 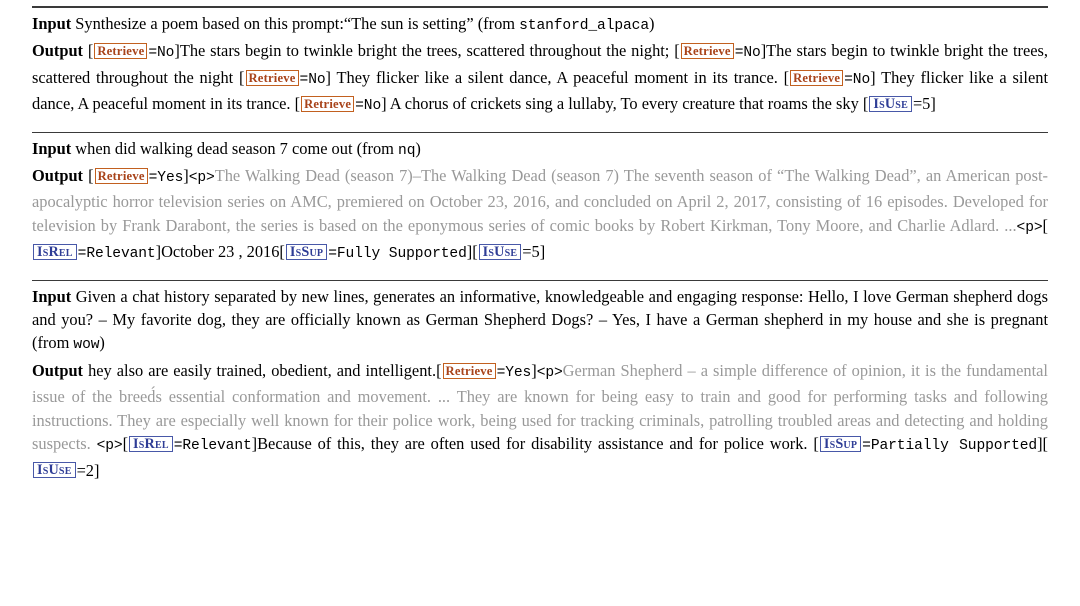 What do you see at coordinates (220, 252) in the screenshot?
I see `output-text: October 23 , 2016` at bounding box center [220, 252].